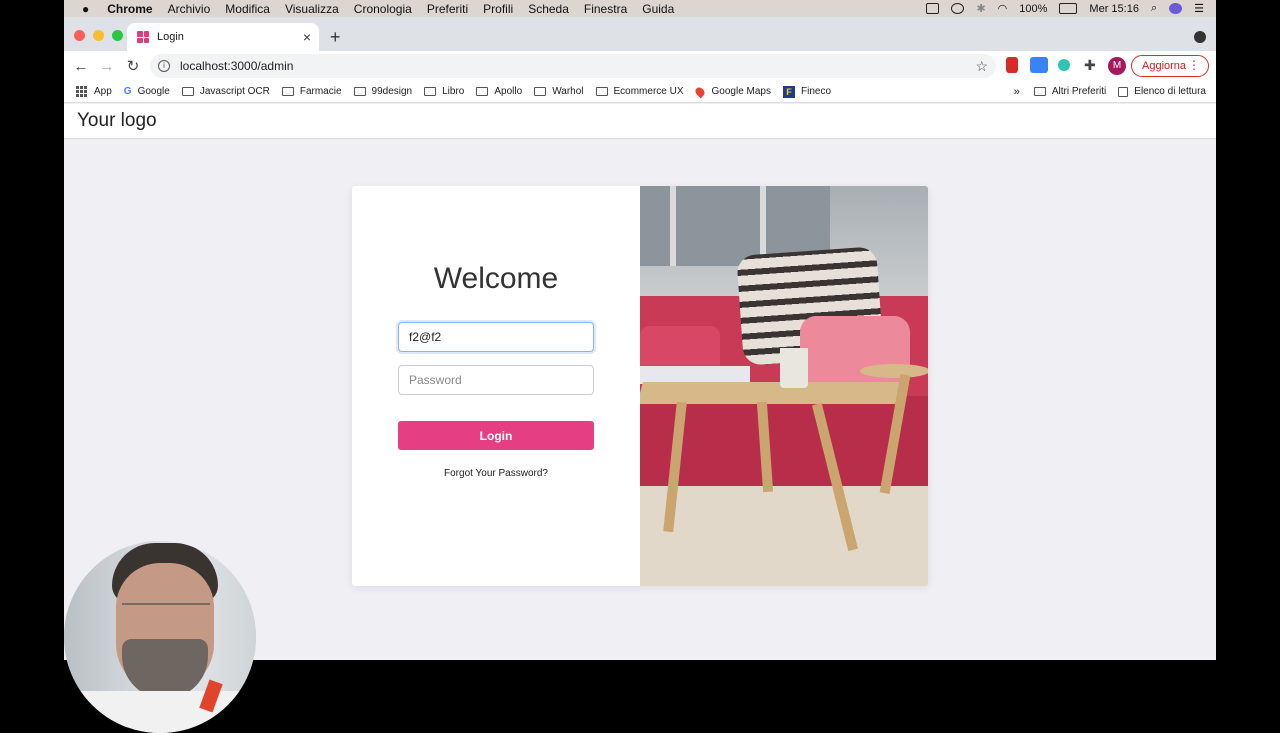 The width and height of the screenshot is (1280, 733). I want to click on bookmark-99design: 99design, so click(383, 91).